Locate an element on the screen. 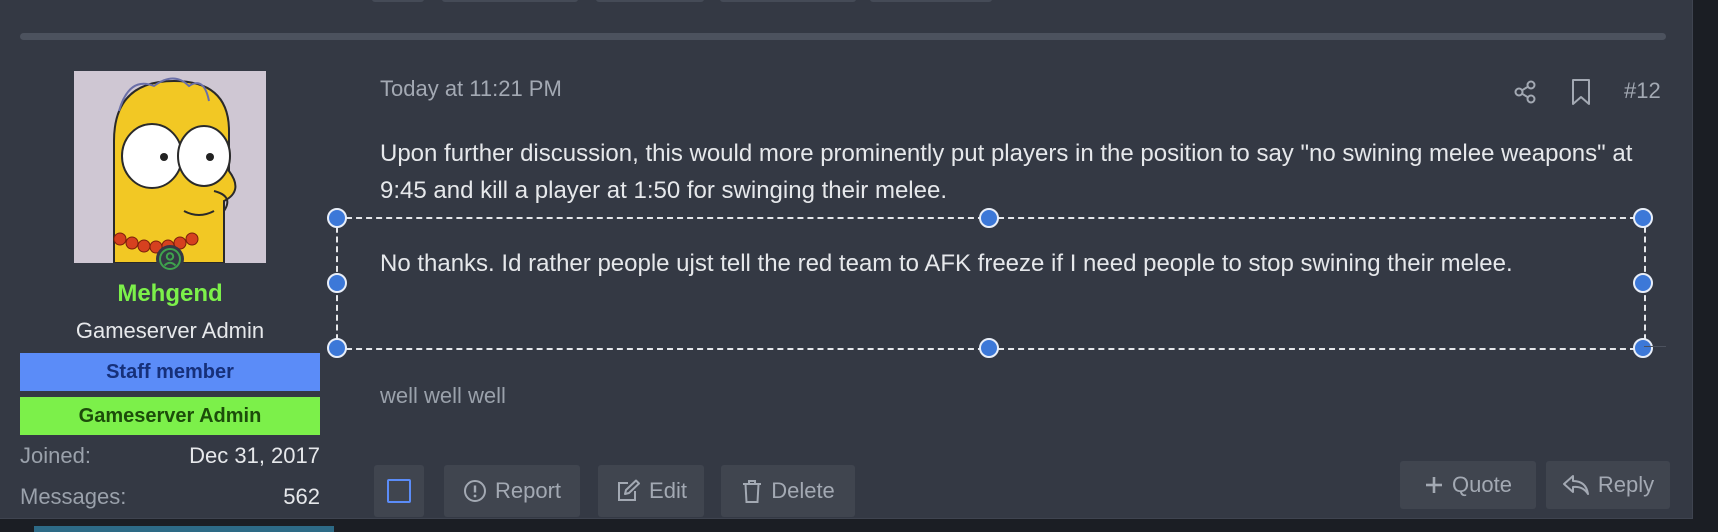  stat-label: Messages: is located at coordinates (73, 496).